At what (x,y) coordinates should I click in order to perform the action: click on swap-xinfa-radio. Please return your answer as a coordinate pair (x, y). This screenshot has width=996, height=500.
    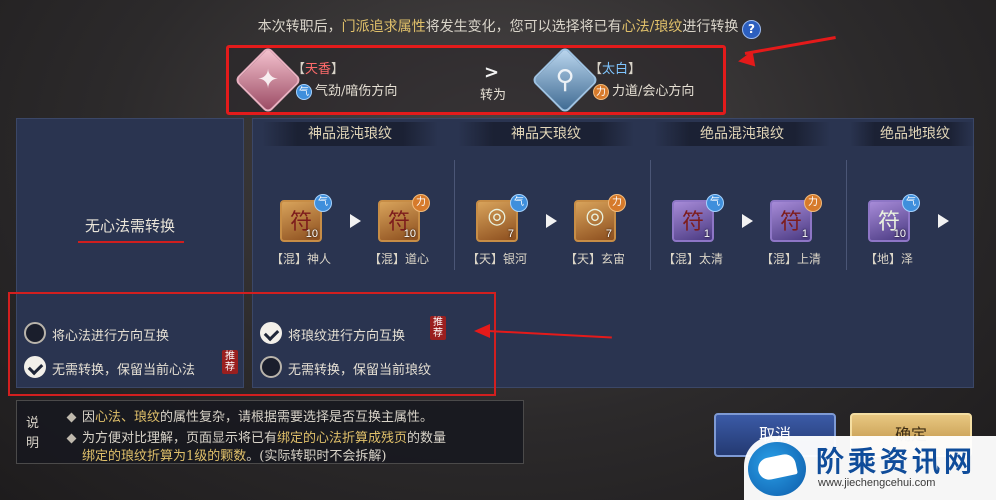
    Looking at the image, I should click on (35, 333).